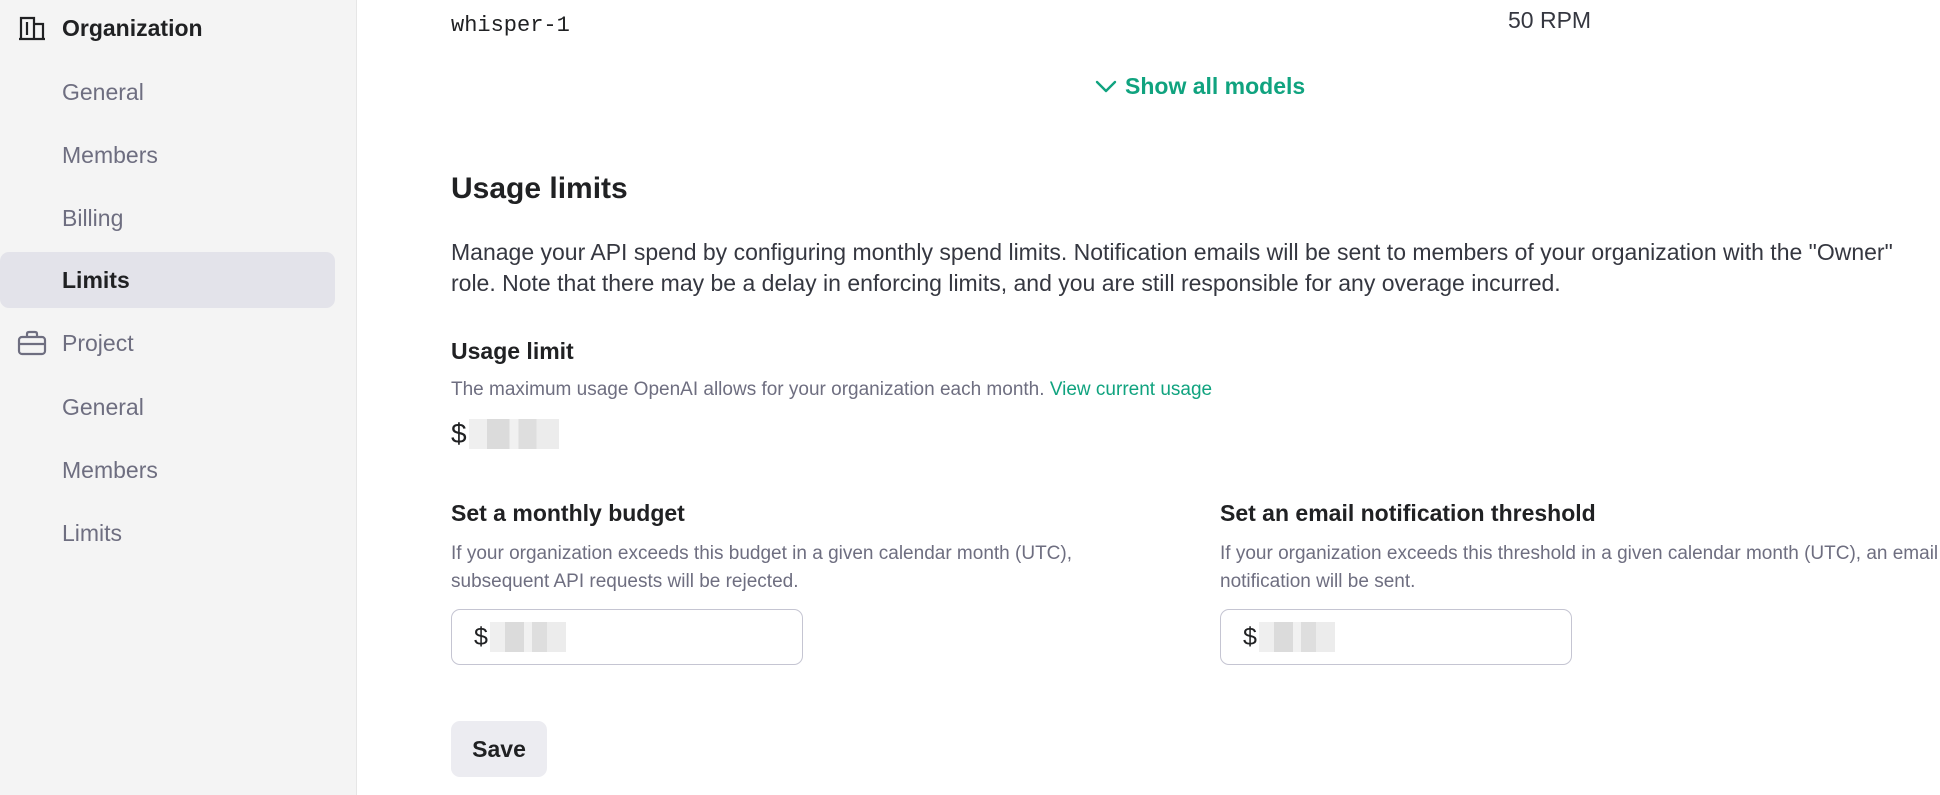 This screenshot has height=795, width=1940. What do you see at coordinates (167, 470) in the screenshot?
I see `sidebar-item-project-members: Members` at bounding box center [167, 470].